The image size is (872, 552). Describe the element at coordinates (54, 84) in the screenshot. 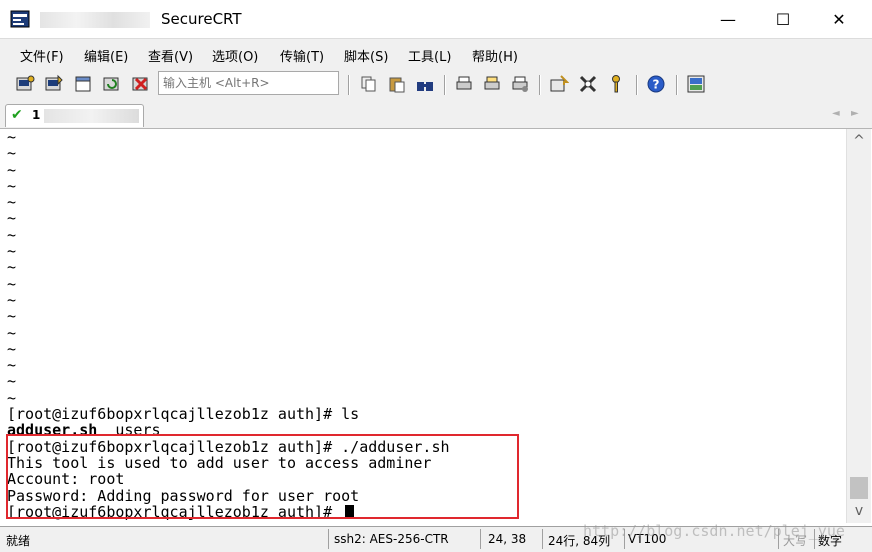

I see `quick-connect-icon` at that location.